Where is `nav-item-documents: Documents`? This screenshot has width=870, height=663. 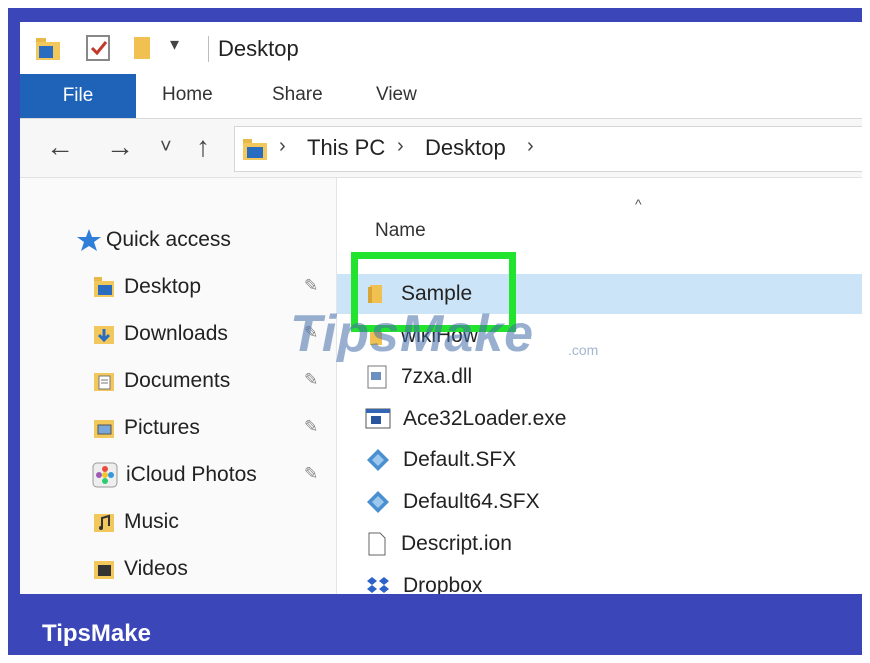
nav-item-documents: Documents is located at coordinates (161, 381).